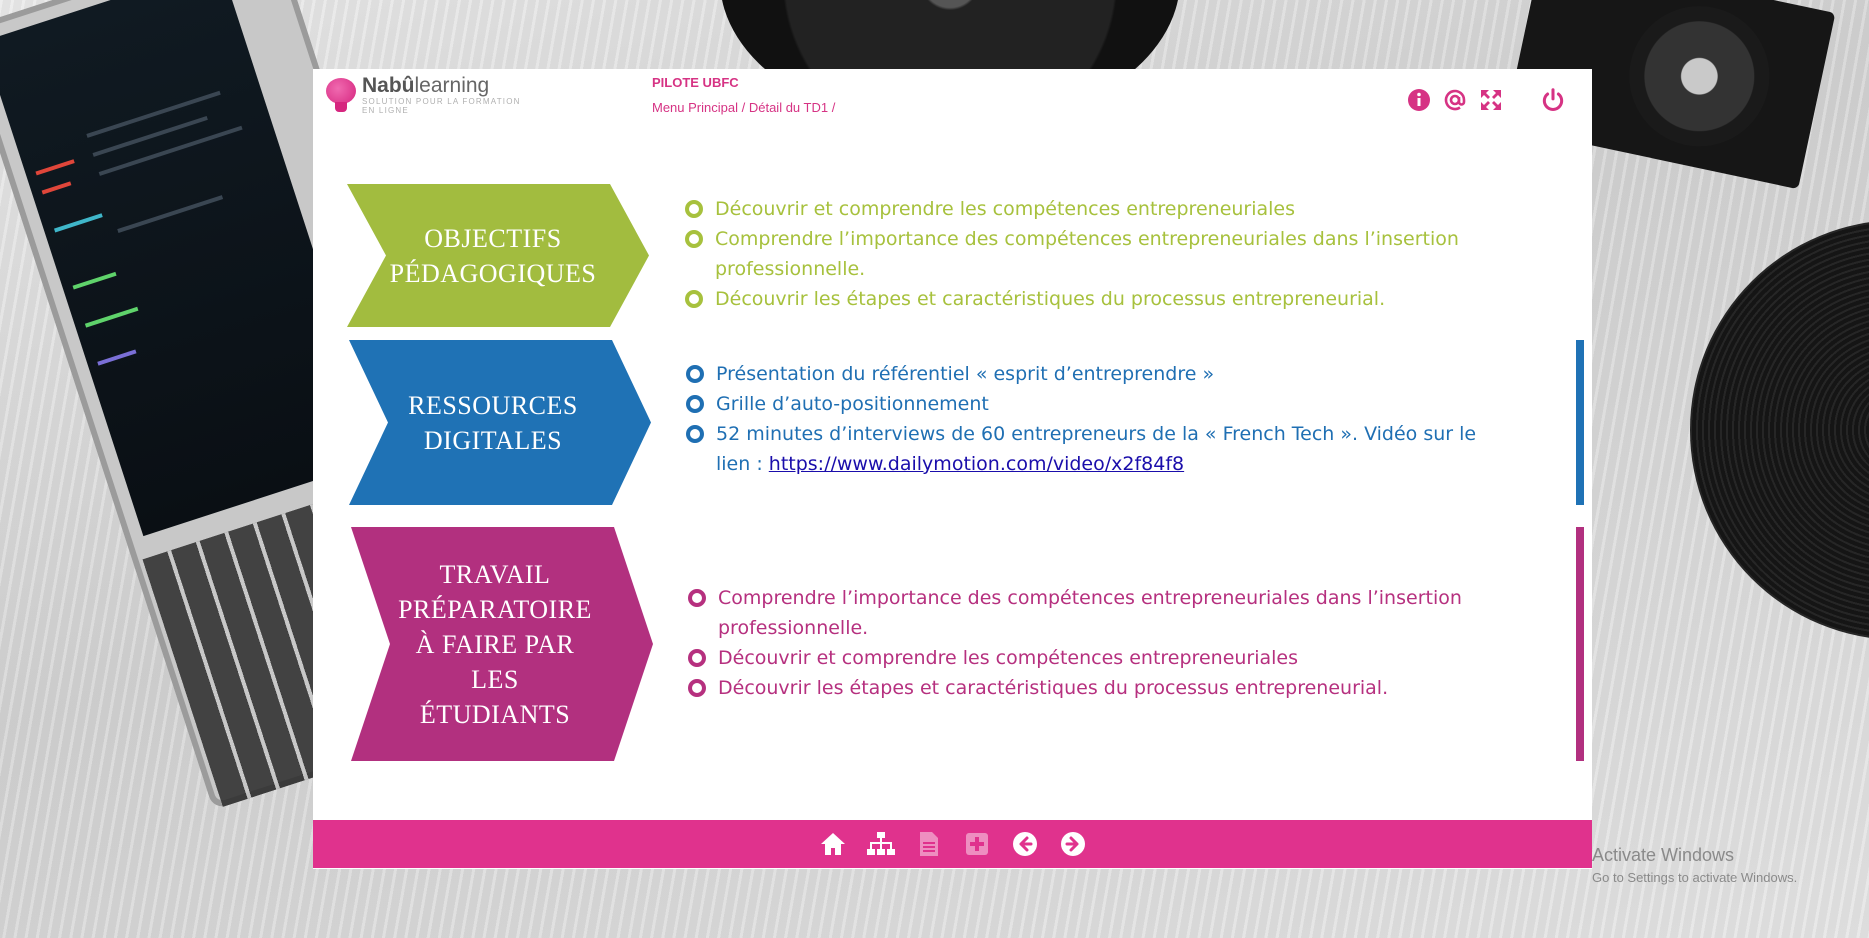 The height and width of the screenshot is (938, 1869). What do you see at coordinates (1073, 844) in the screenshot?
I see `arrow-right-icon` at bounding box center [1073, 844].